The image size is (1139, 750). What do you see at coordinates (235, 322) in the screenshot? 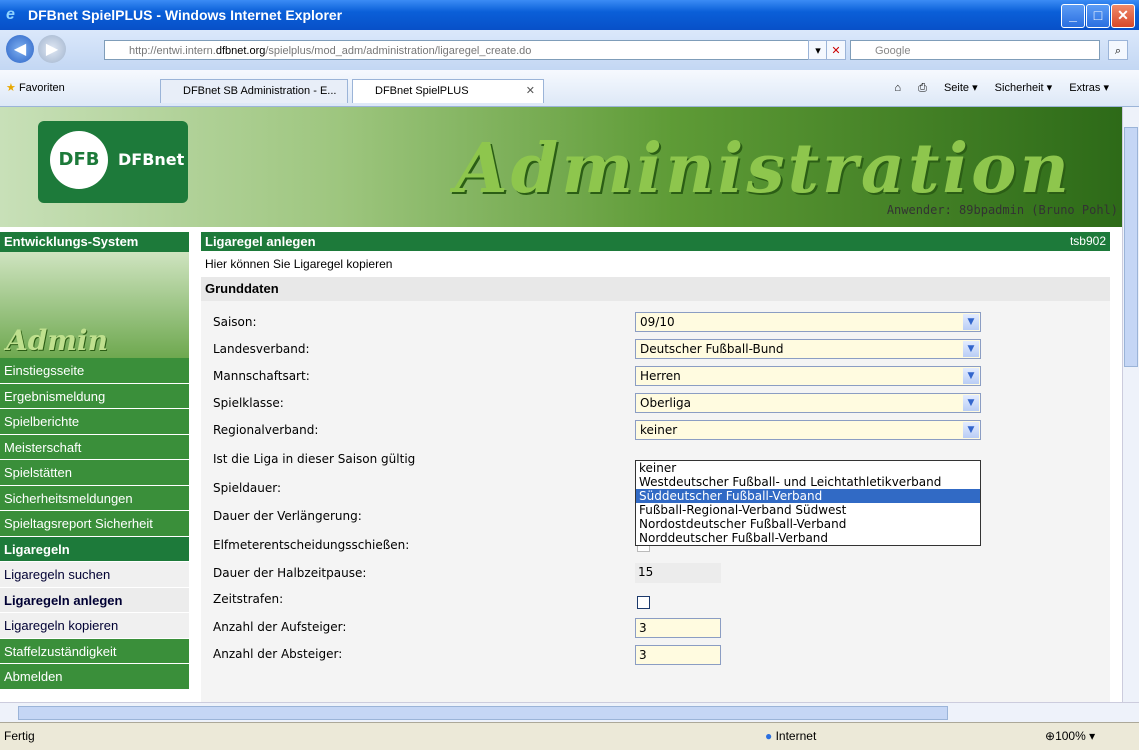
I see `saison-label: Saison:` at bounding box center [235, 322].